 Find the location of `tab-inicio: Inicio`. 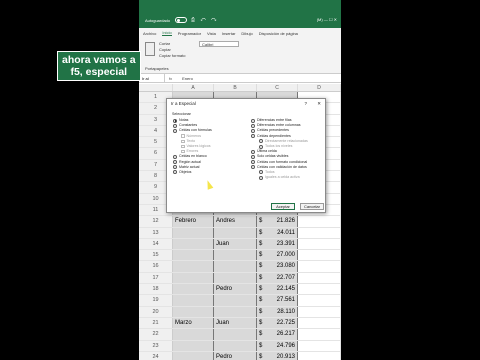

tab-inicio: Inicio is located at coordinates (167, 33).